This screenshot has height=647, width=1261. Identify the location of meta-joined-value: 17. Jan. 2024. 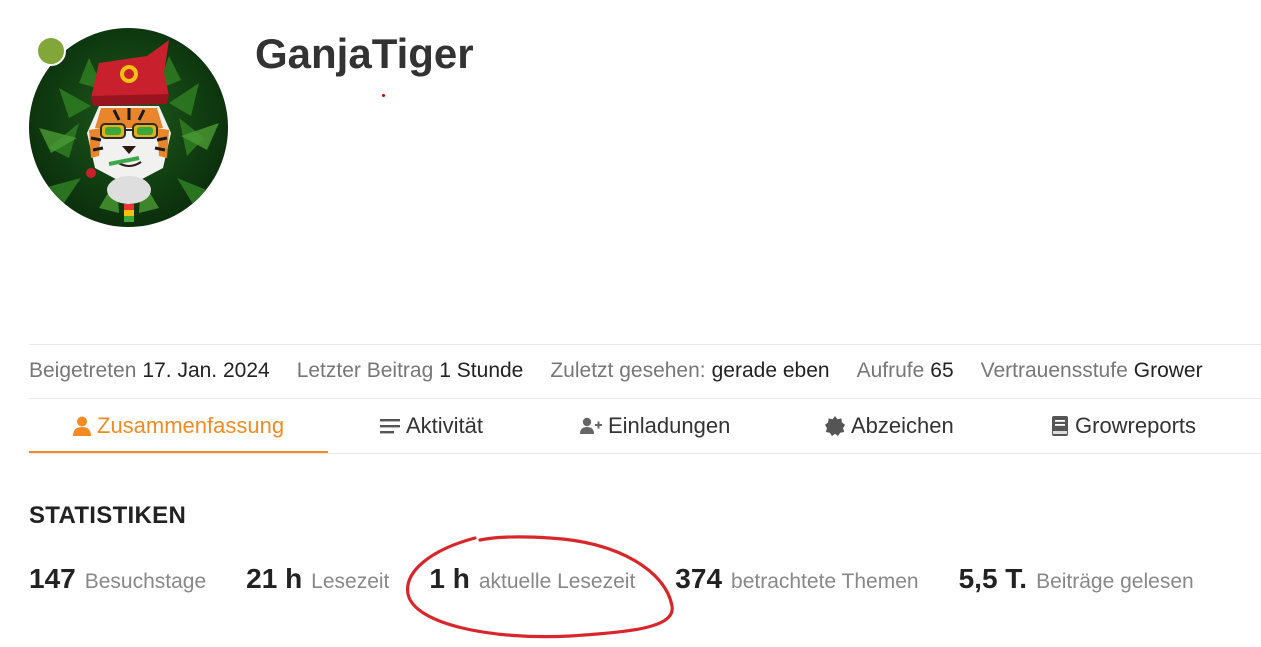
(206, 370).